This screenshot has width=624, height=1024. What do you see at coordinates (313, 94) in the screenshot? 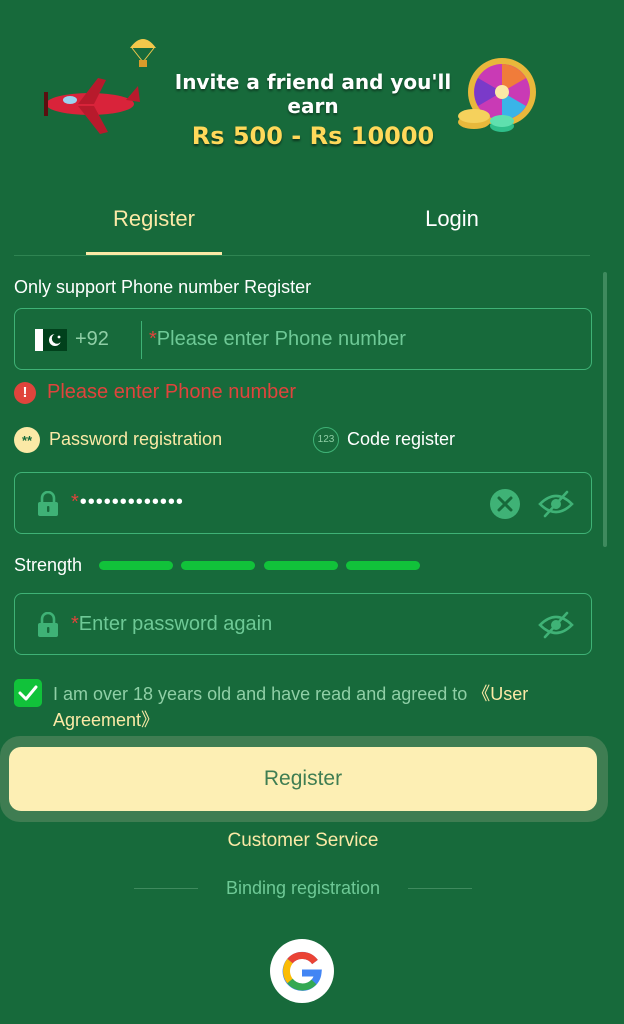
I see `banner-headline: Invite a friend and you'll earn` at bounding box center [313, 94].